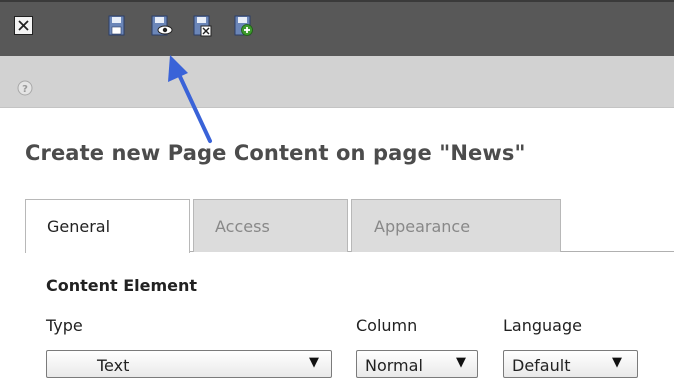 This screenshot has width=674, height=390. I want to click on save-button, so click(117, 26).